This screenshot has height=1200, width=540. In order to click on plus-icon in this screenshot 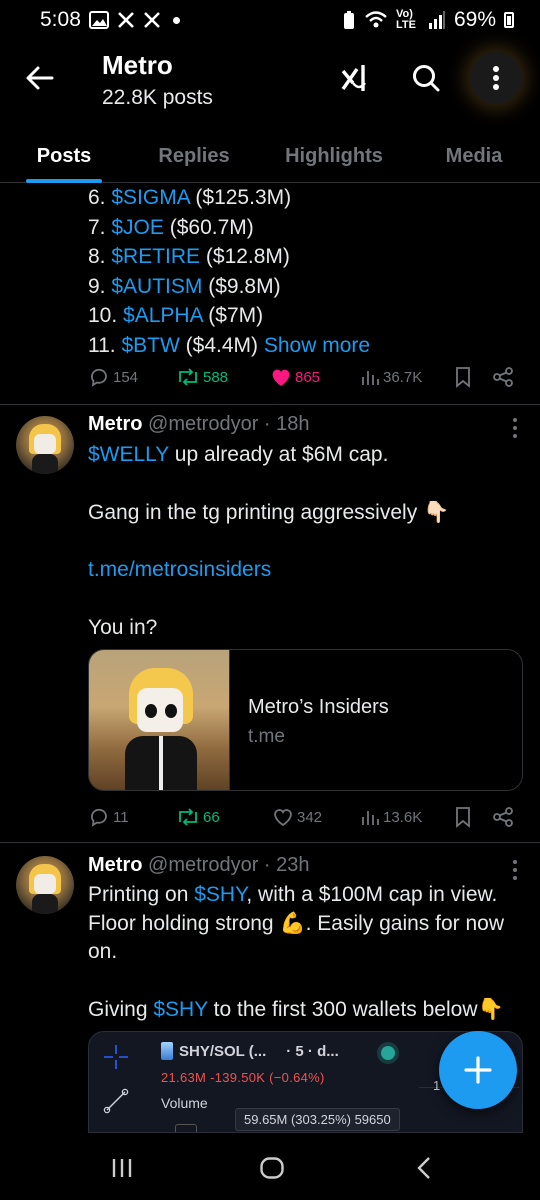, I will do `click(478, 1070)`.